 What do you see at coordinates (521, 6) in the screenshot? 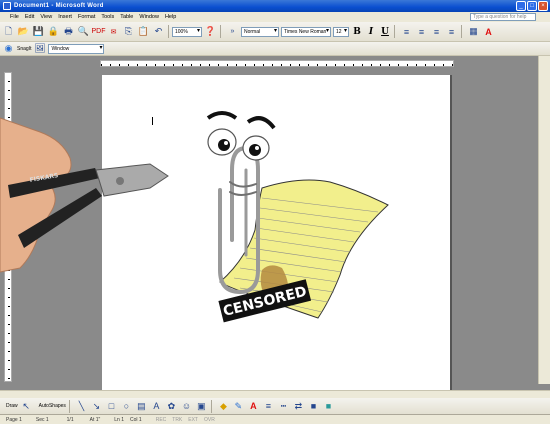
I see `minimize-button: _` at bounding box center [521, 6].